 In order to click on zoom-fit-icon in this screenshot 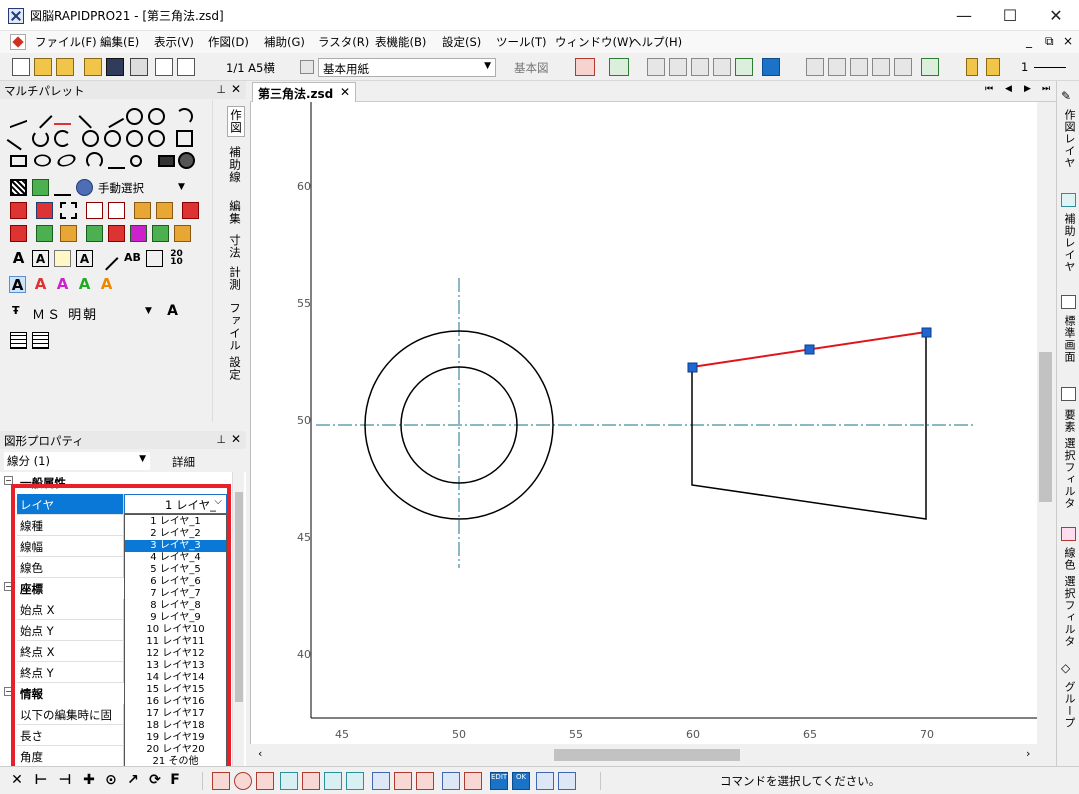, I will do `click(744, 67)`.